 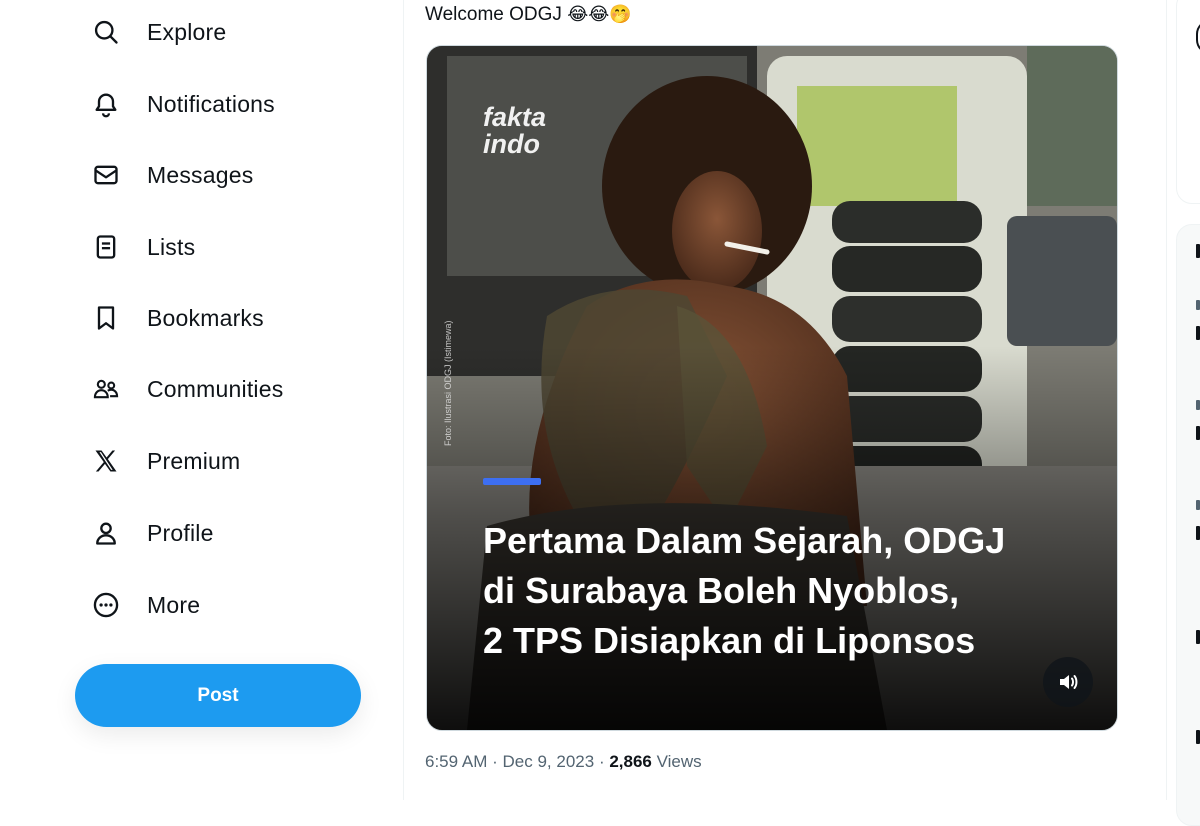 I want to click on nav-lists-label: Lists, so click(x=171, y=246).